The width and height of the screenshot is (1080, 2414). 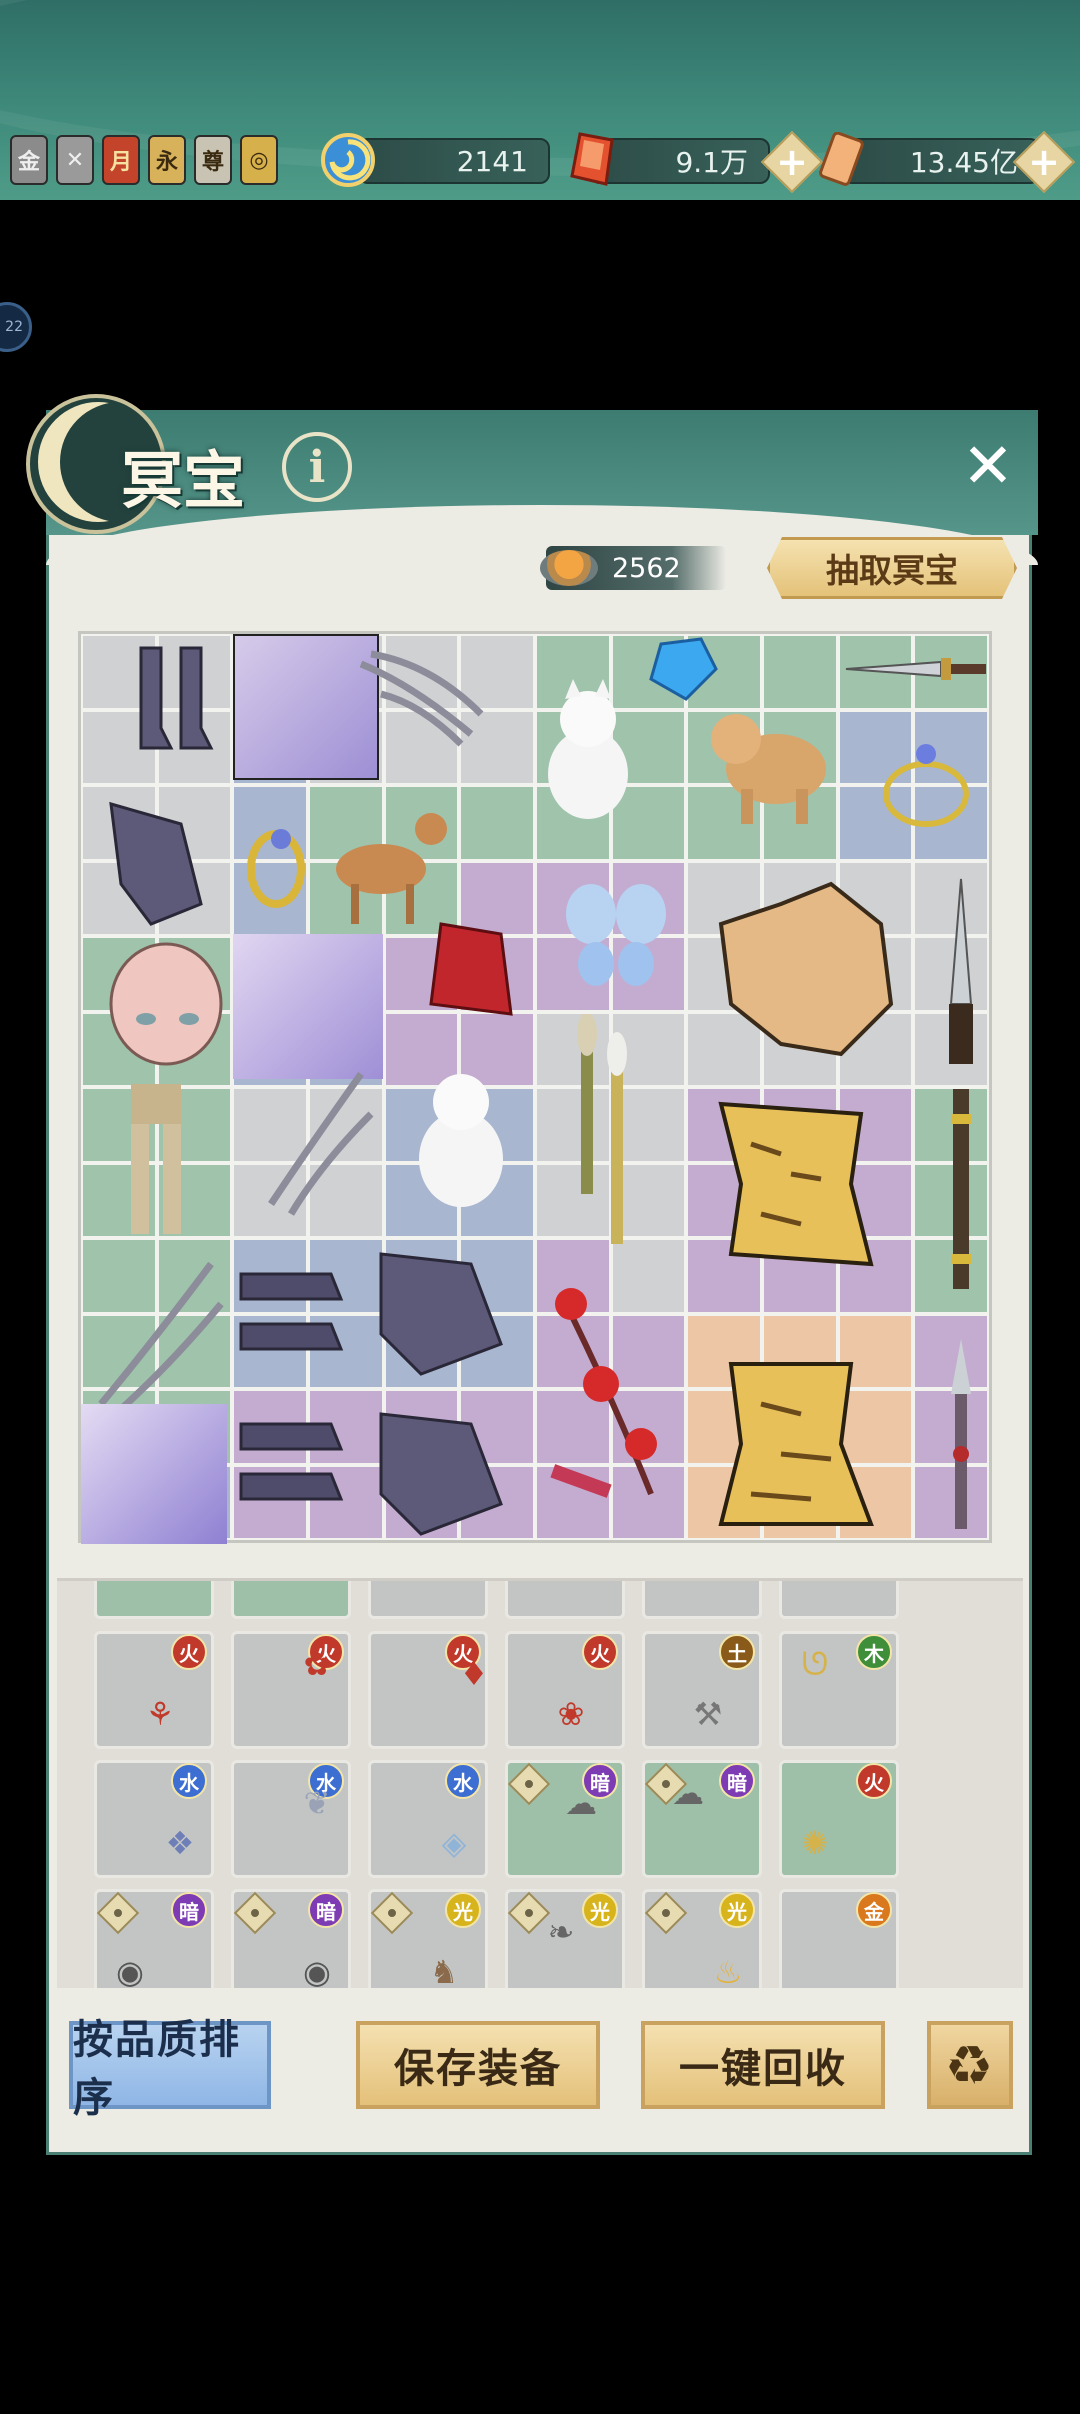 What do you see at coordinates (571, 1714) in the screenshot?
I see `item-thumbnail-icon: ❀` at bounding box center [571, 1714].